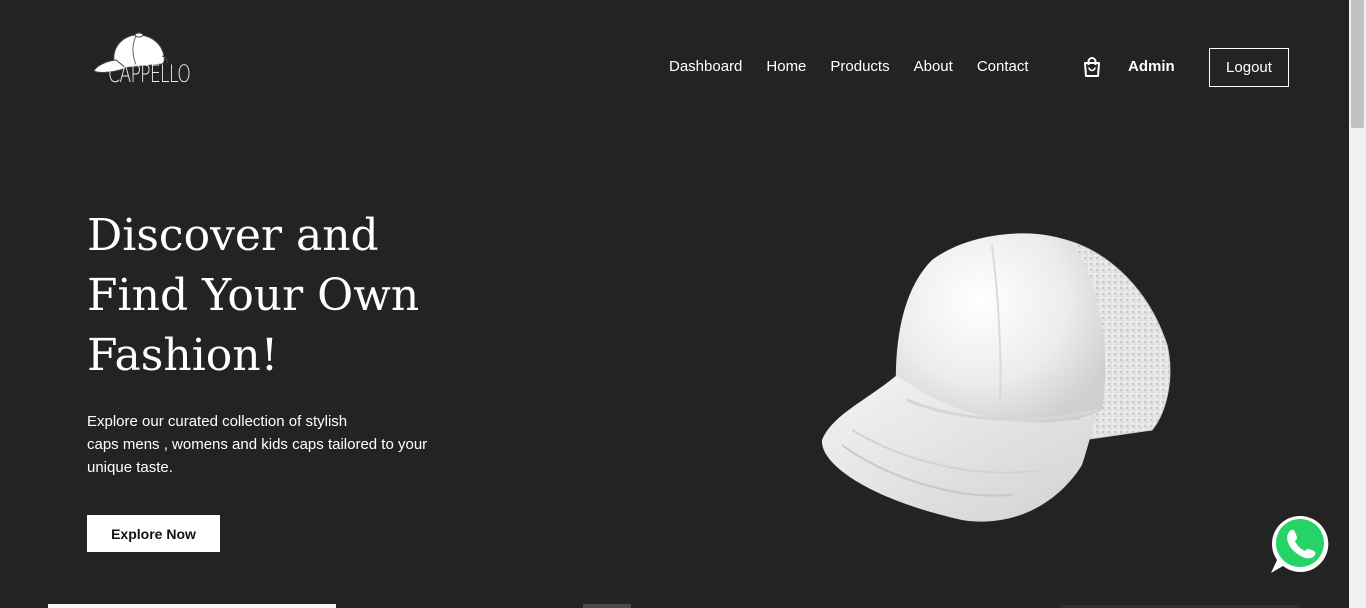 The height and width of the screenshot is (608, 1366). Describe the element at coordinates (705, 66) in the screenshot. I see `nav-item-dashboard: Dashboard` at that location.